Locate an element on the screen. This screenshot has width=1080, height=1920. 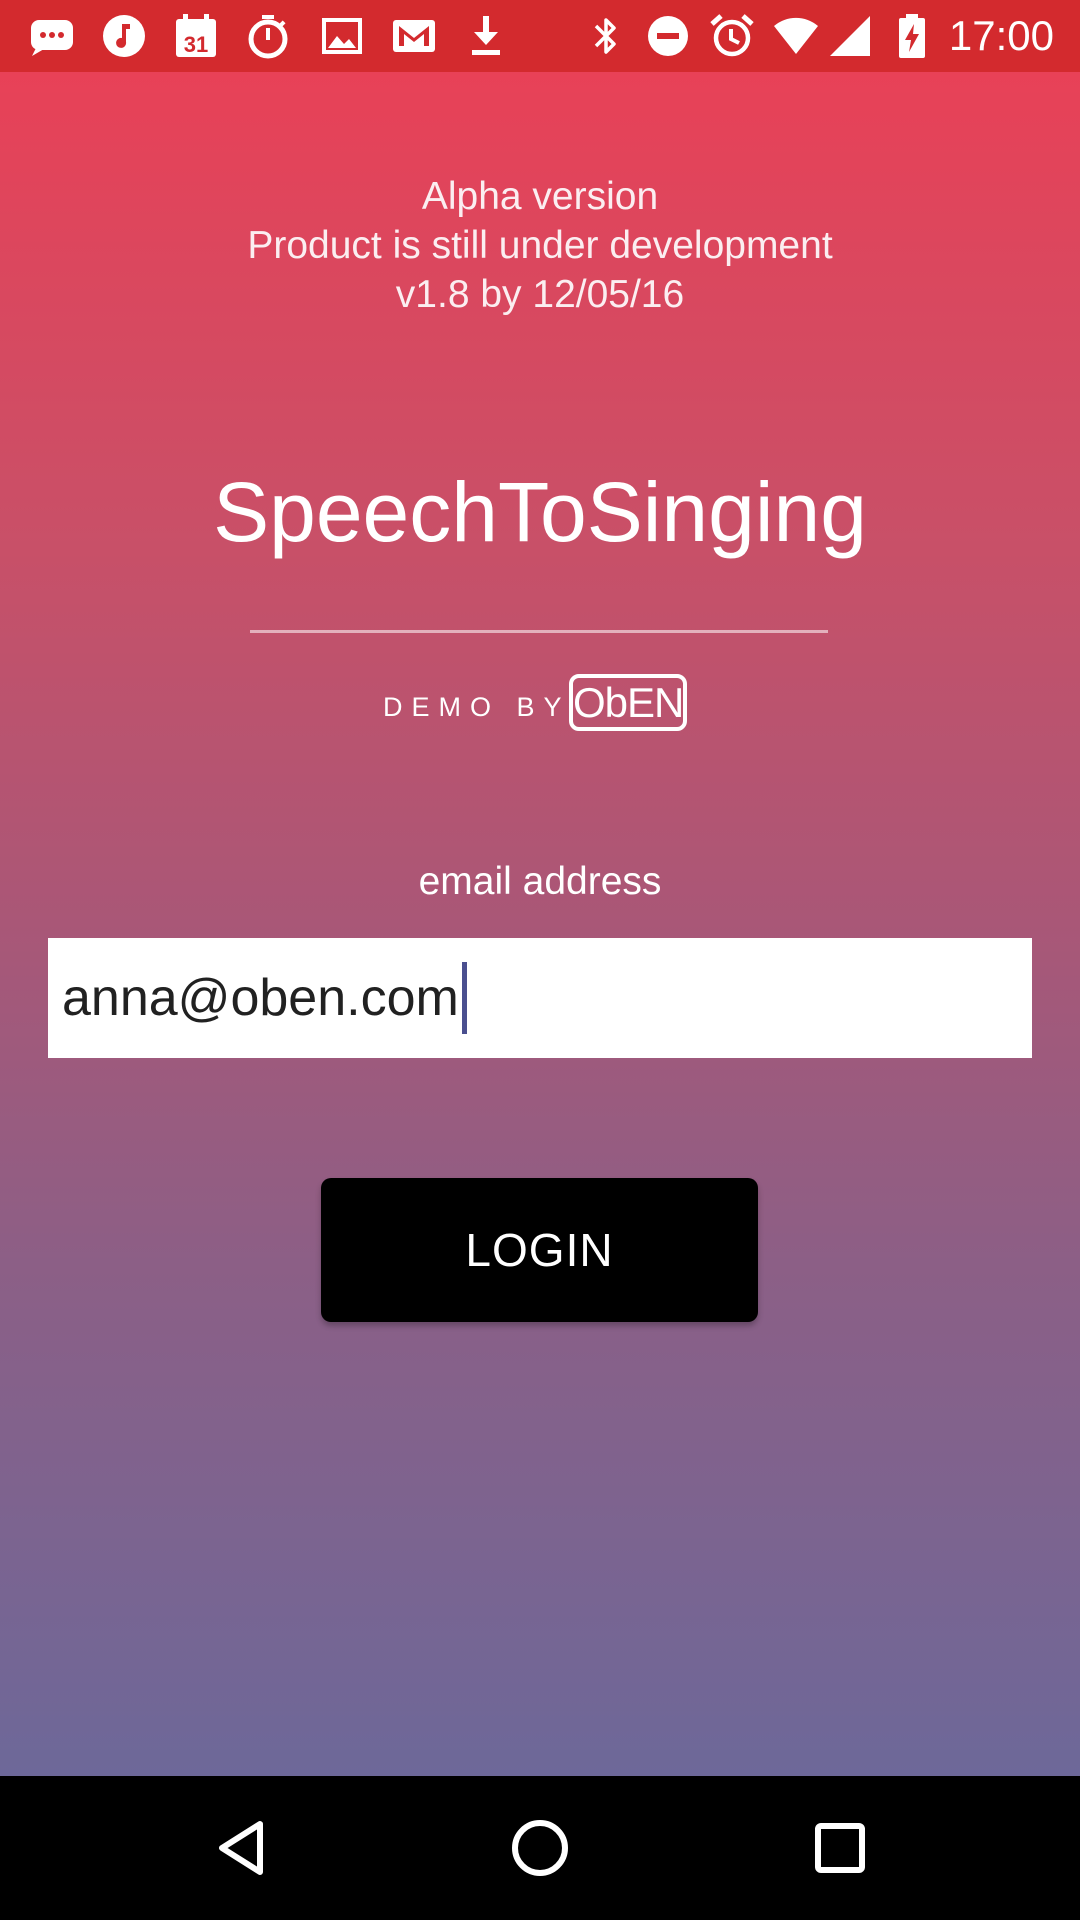
cell-signal-icon is located at coordinates (850, 36).